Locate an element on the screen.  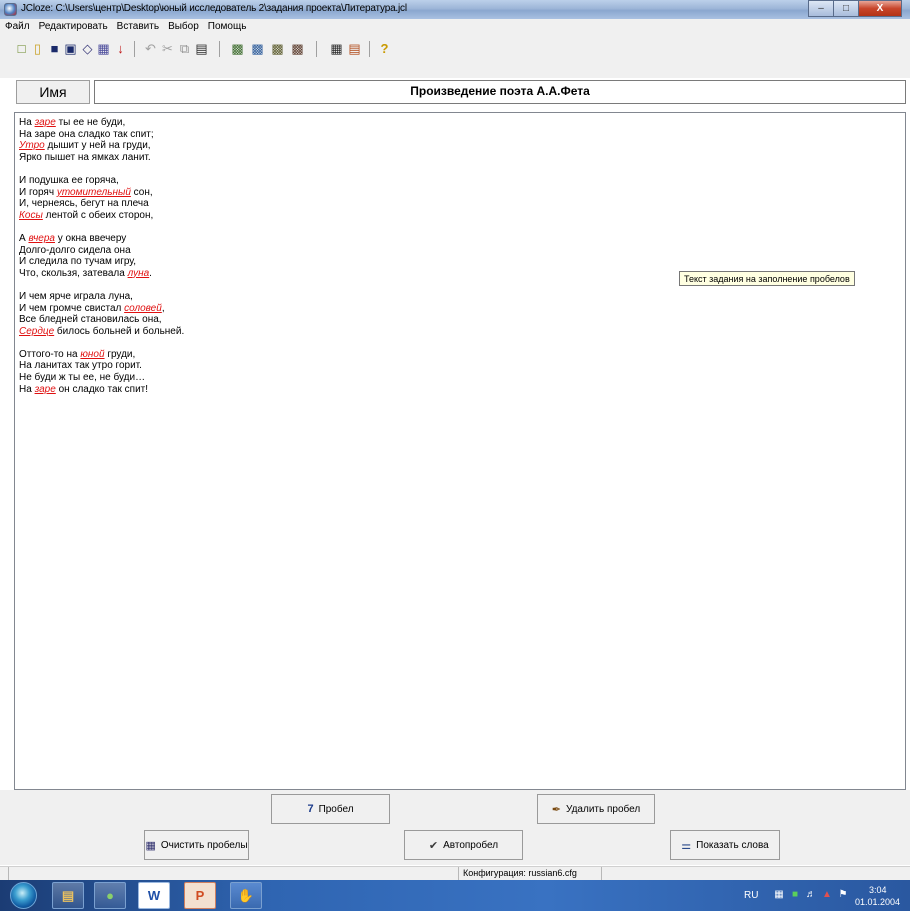
maximize-button: □ is located at coordinates (846, 8).